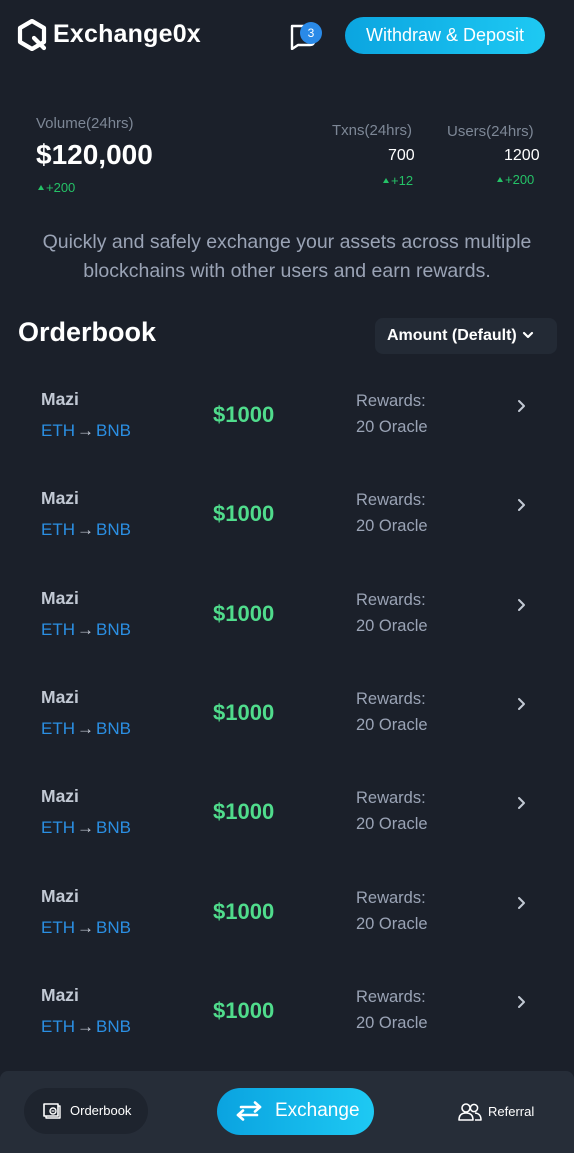 The image size is (574, 1153). What do you see at coordinates (311, 33) in the screenshot?
I see `notification-badge: 3` at bounding box center [311, 33].